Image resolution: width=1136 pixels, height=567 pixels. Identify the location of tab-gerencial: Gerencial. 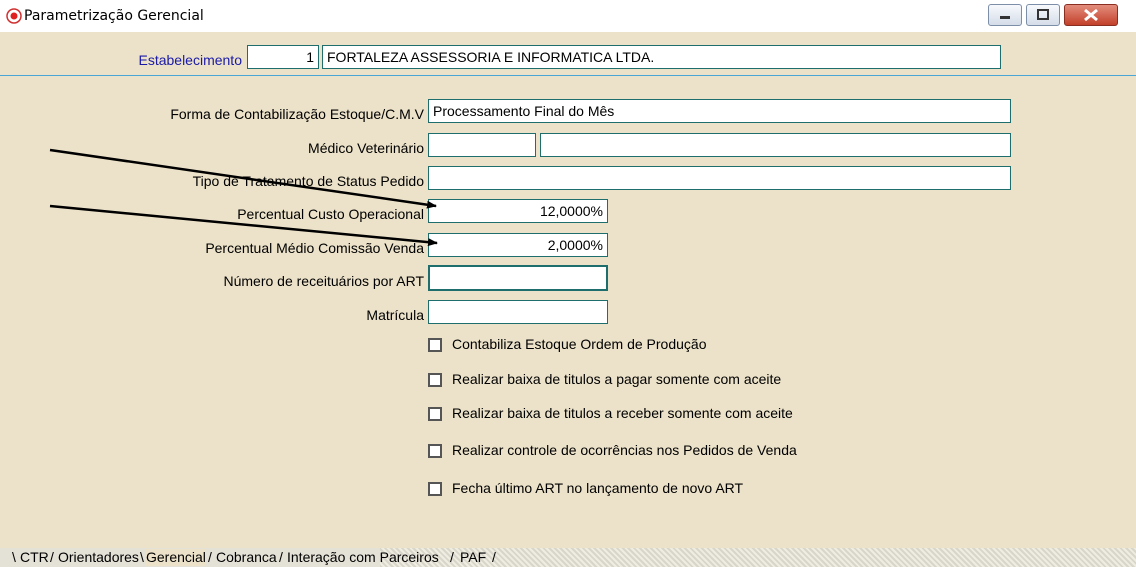
(176, 557).